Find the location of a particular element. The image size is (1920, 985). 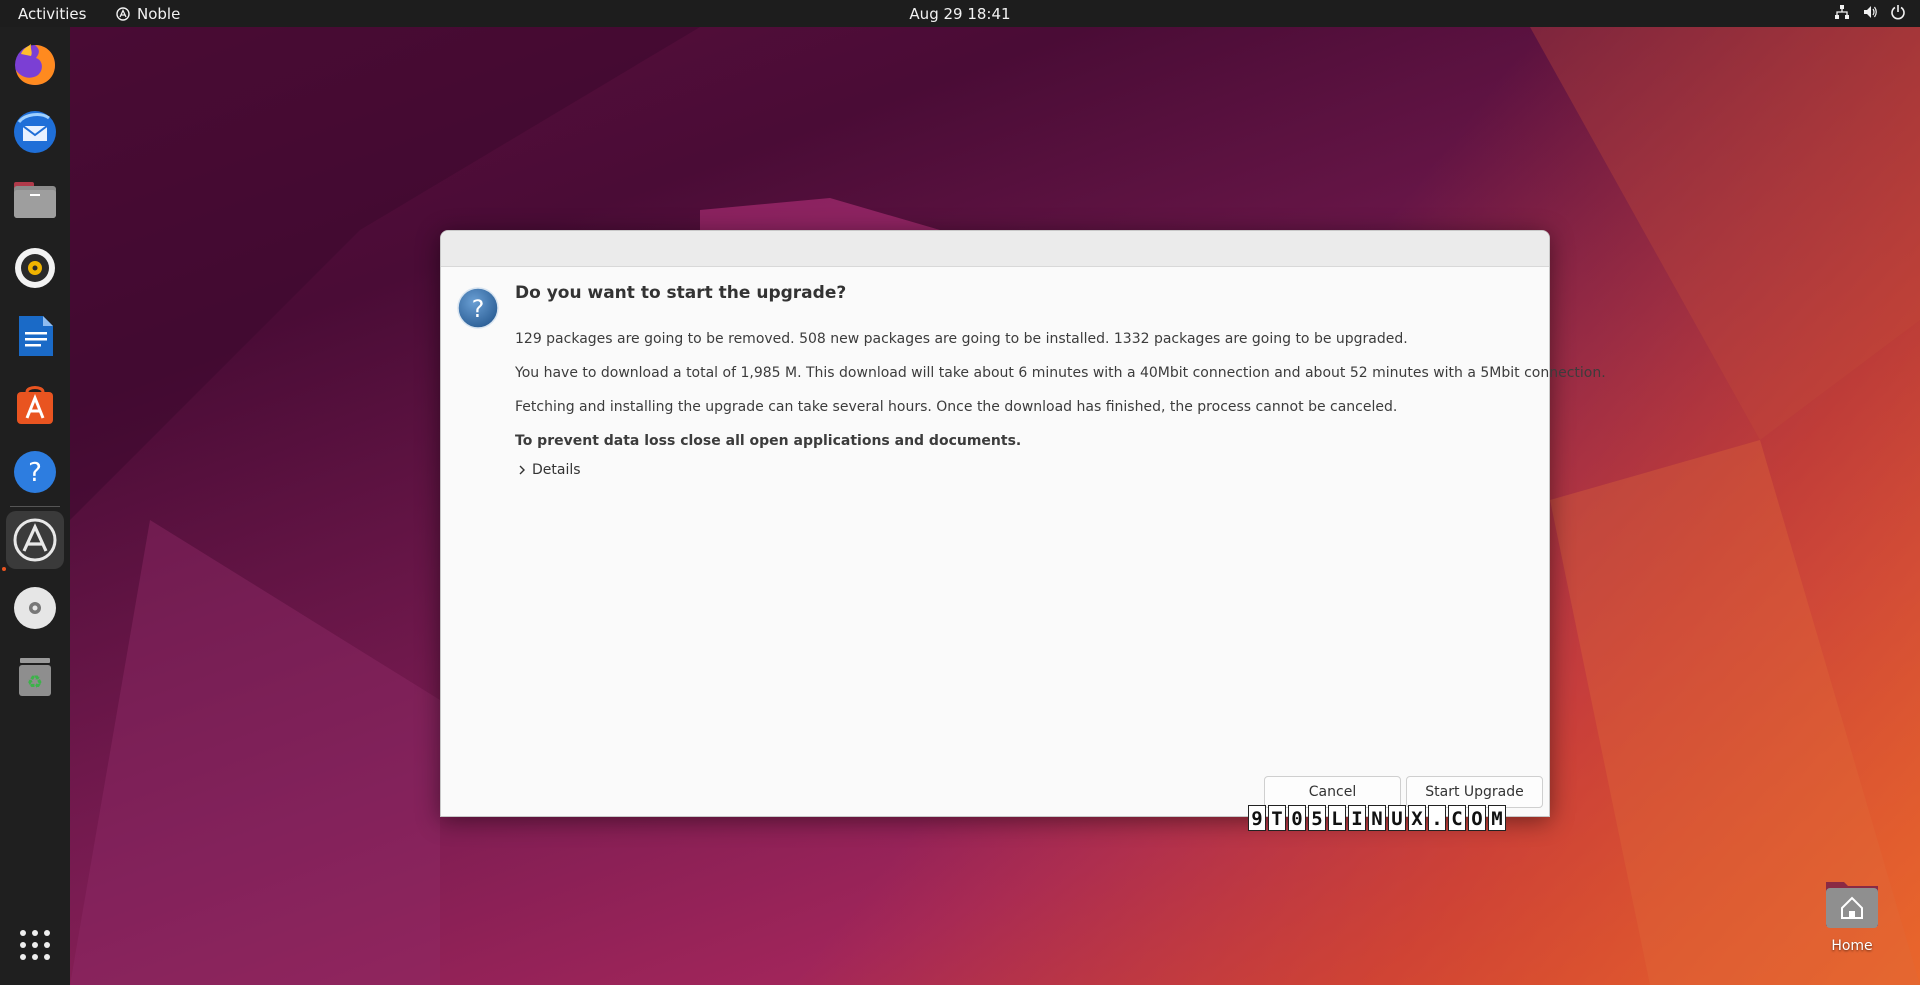

dock-software-updater is located at coordinates (35, 540).